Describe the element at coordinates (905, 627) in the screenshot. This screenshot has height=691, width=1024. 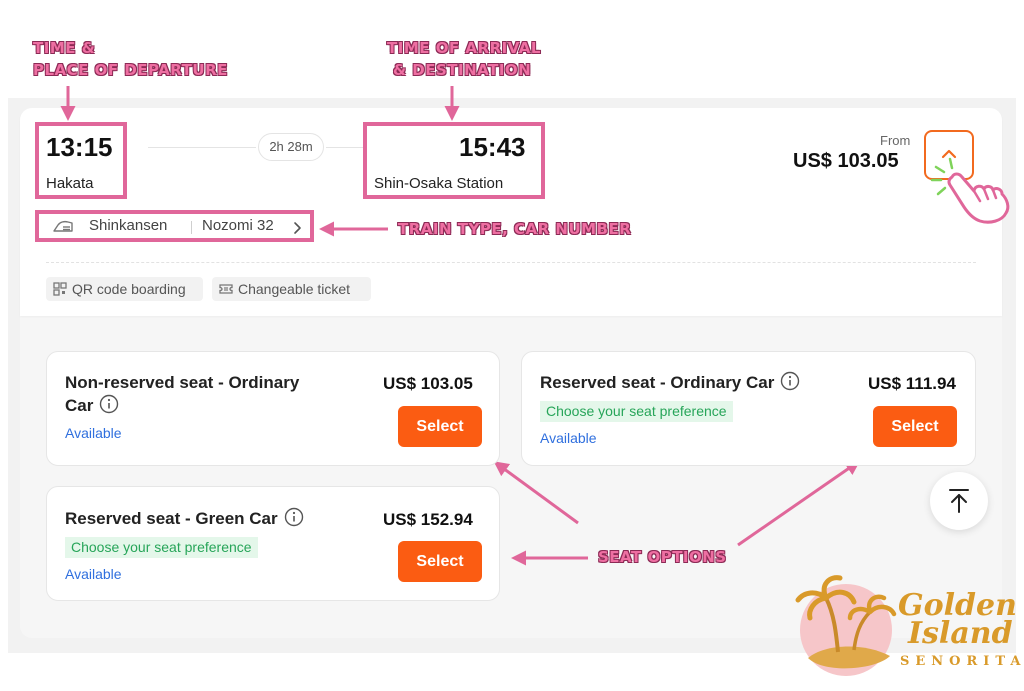
I see `golden-island-logo: Golden Island SENORITA` at that location.